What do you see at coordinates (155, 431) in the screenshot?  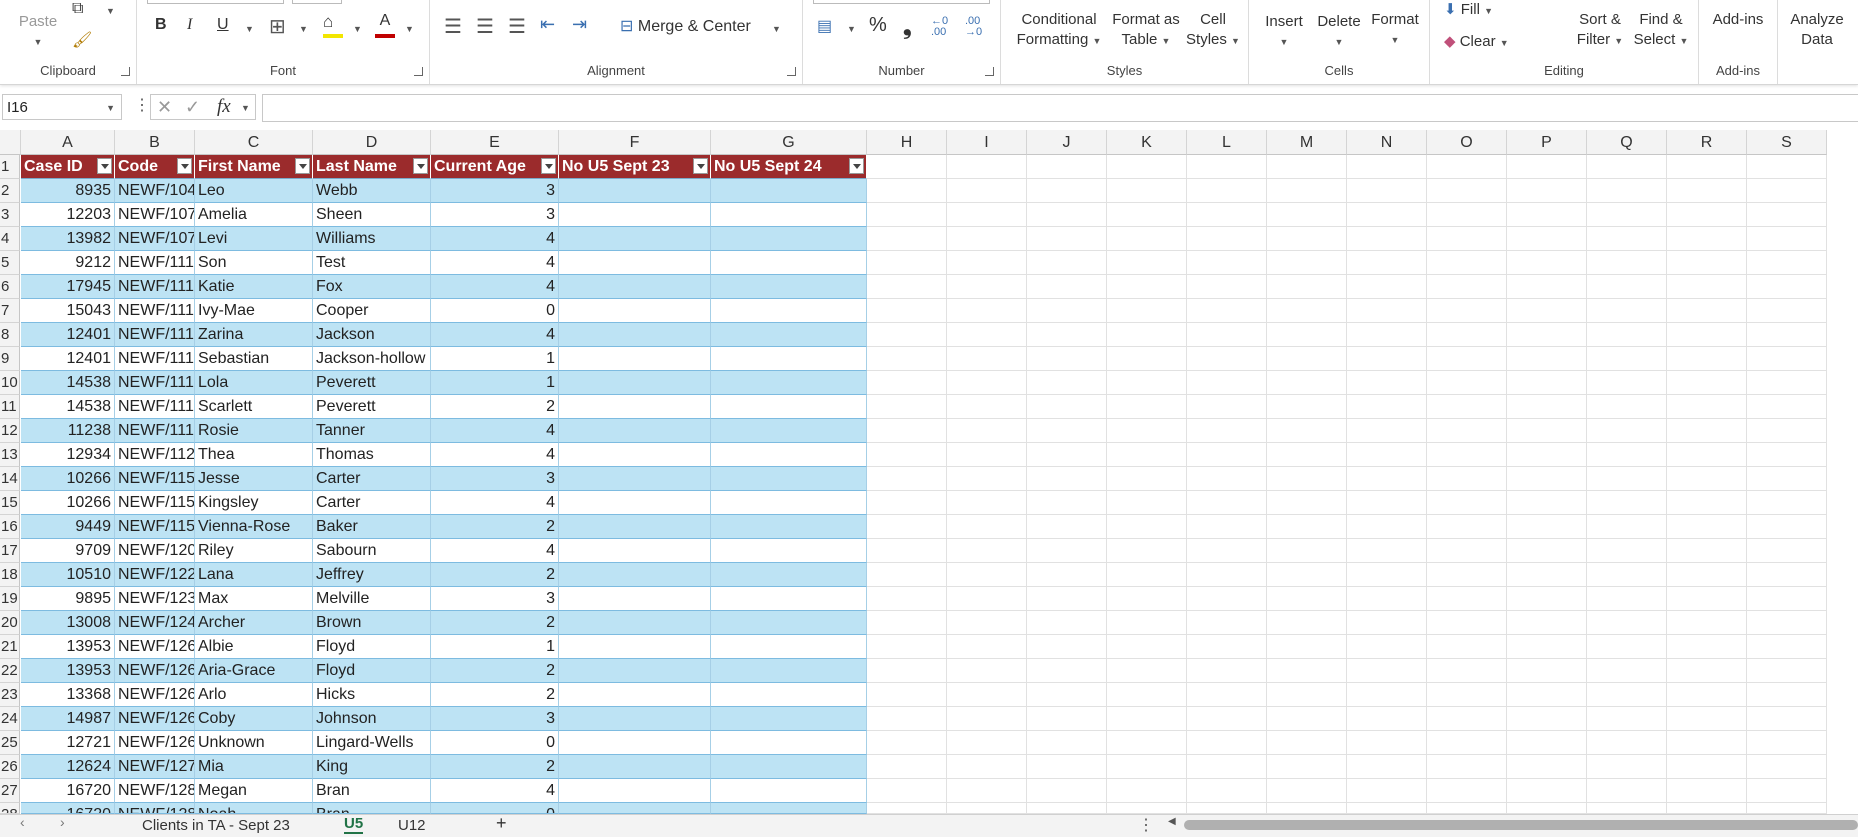 I see `table-cell: NEWF/111` at bounding box center [155, 431].